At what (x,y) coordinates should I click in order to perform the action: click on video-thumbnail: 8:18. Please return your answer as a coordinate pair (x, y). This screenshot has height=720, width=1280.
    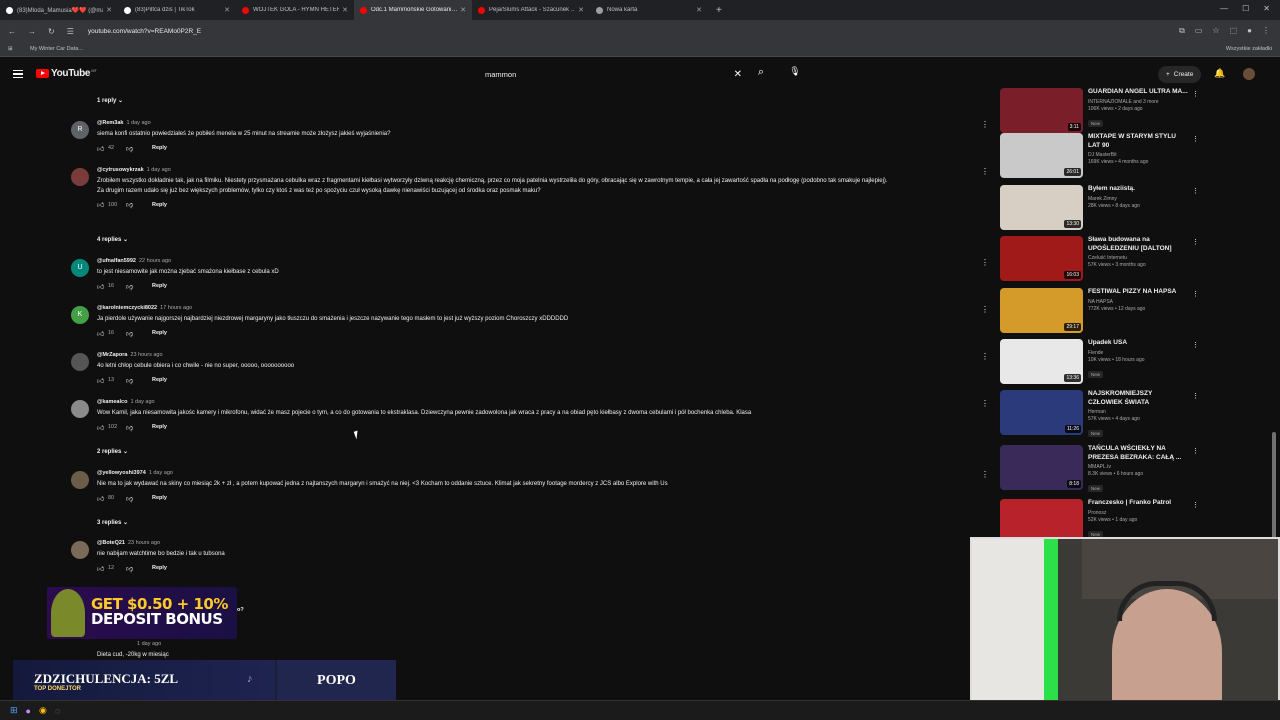
    Looking at the image, I should click on (1041, 467).